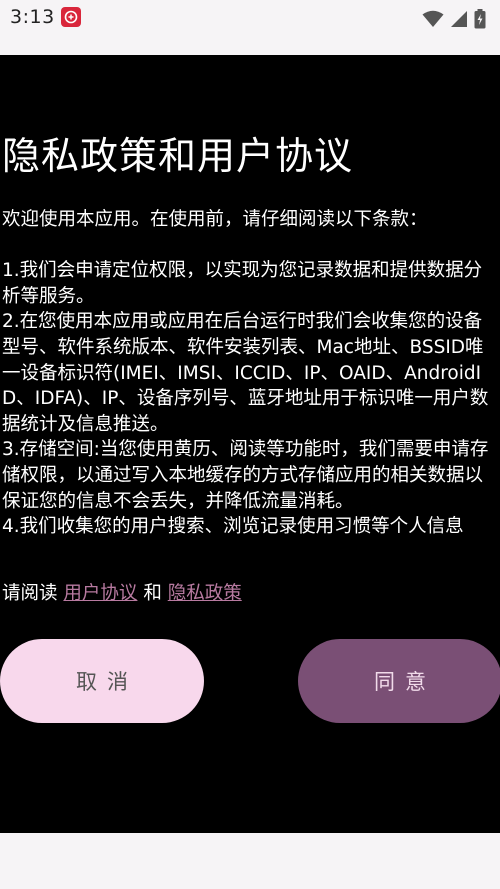 The width and height of the screenshot is (500, 889). I want to click on navigation-bar-area, so click(250, 861).